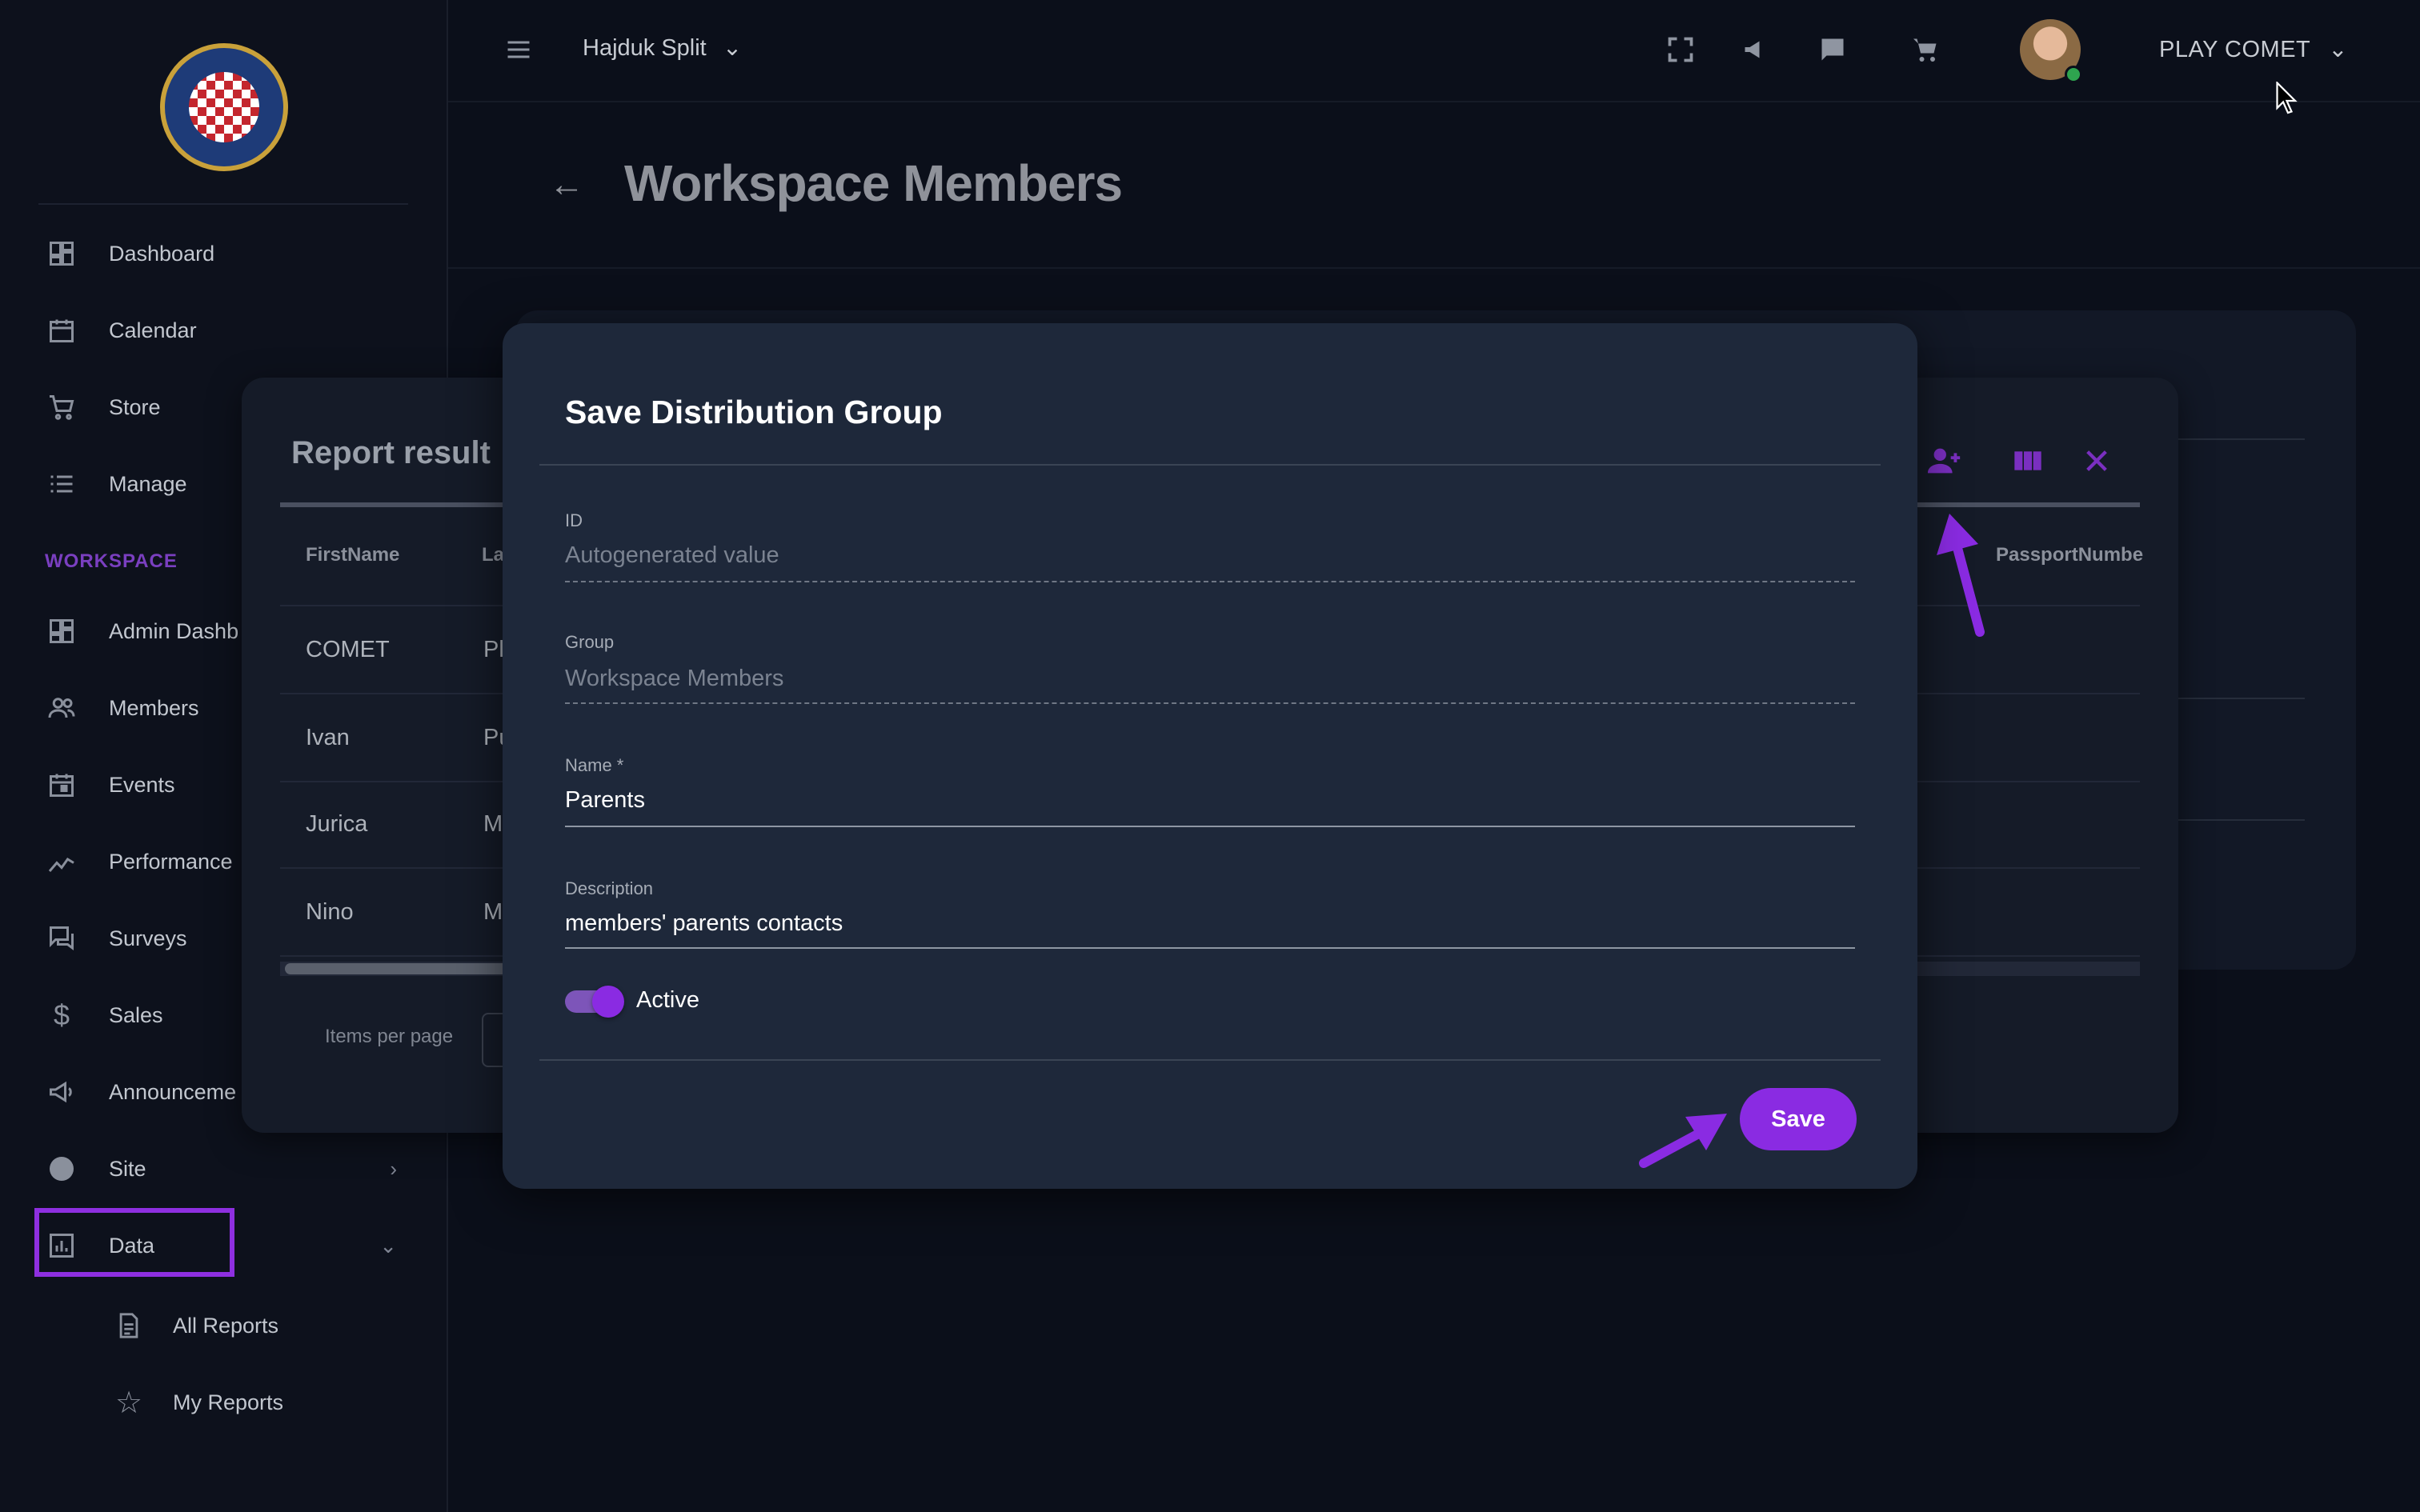  What do you see at coordinates (328, 737) in the screenshot?
I see `table-cell: Ivan` at bounding box center [328, 737].